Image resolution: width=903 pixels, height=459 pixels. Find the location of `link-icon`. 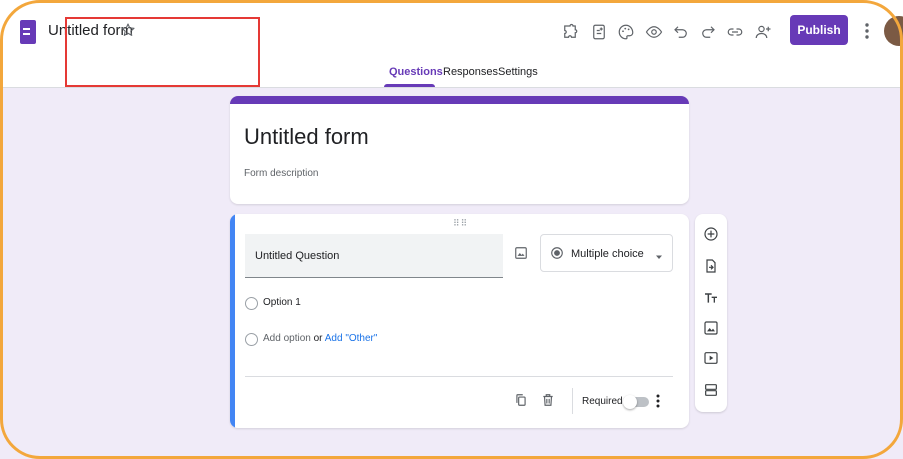

link-icon is located at coordinates (735, 32).